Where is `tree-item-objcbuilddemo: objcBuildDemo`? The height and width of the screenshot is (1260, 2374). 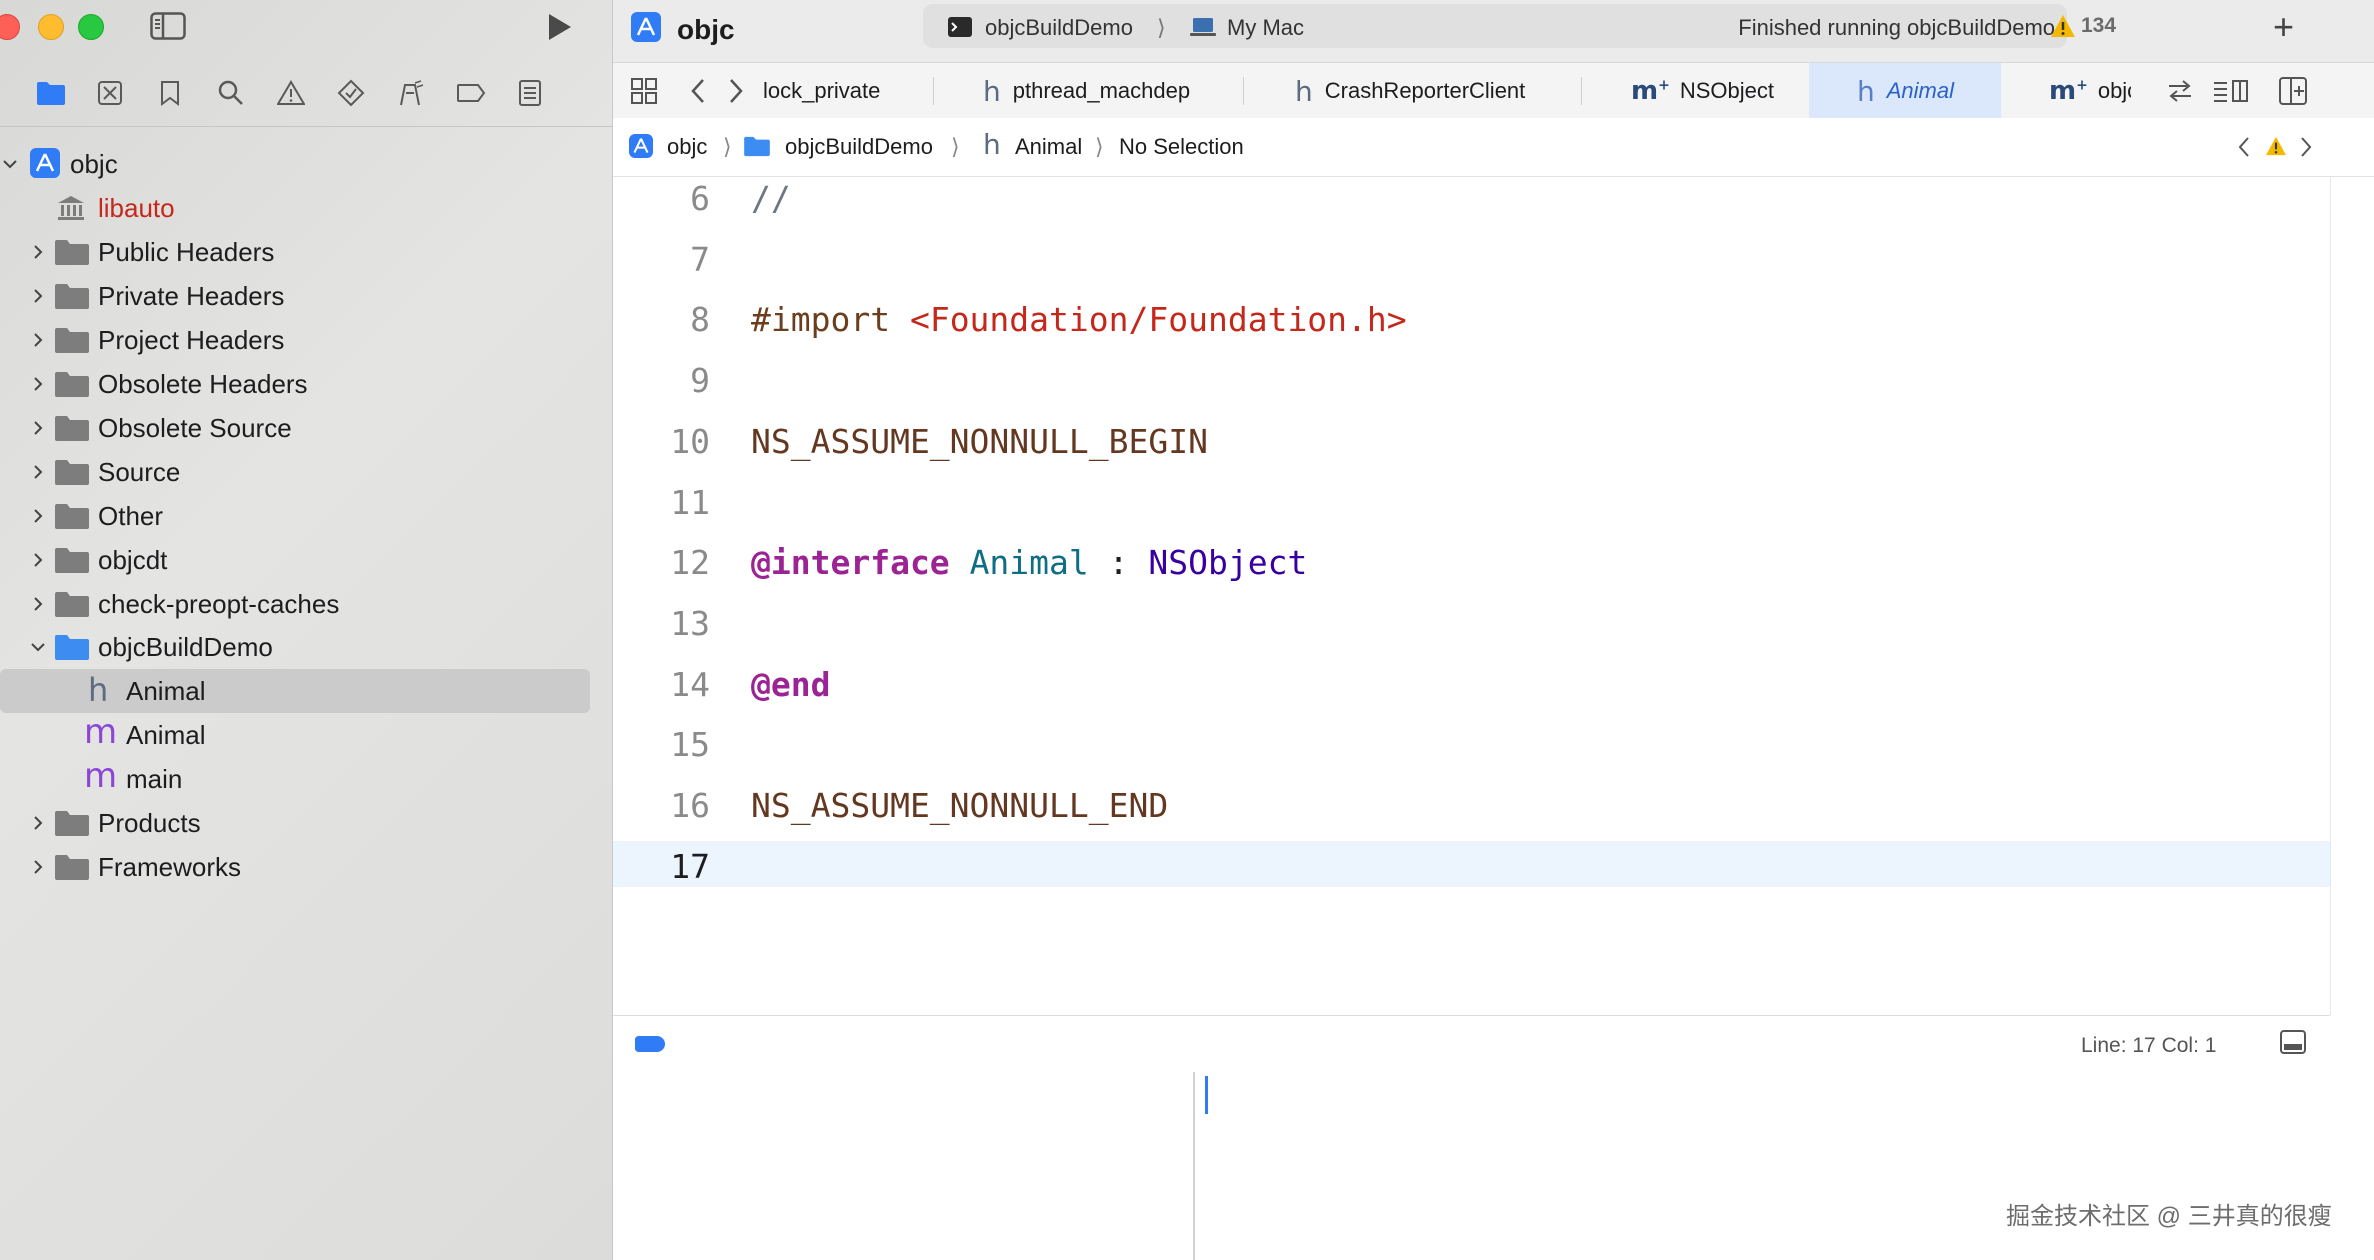 tree-item-objcbuilddemo: objcBuildDemo is located at coordinates (300, 647).